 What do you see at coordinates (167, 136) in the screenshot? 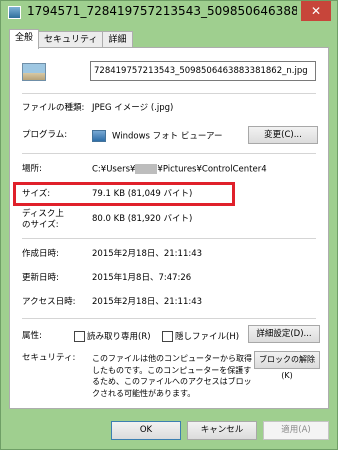
I see `program-name: Windows フォト ビューアー` at bounding box center [167, 136].